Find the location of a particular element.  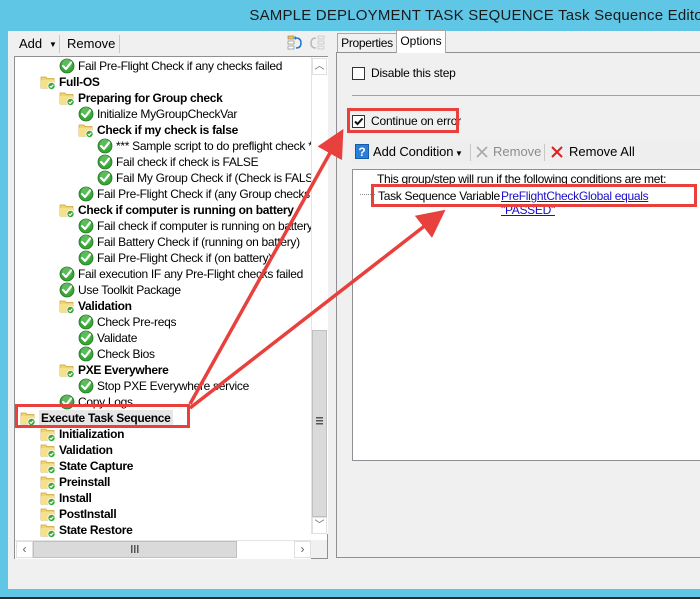

tree-group-item: State Capture is located at coordinates (175, 466).